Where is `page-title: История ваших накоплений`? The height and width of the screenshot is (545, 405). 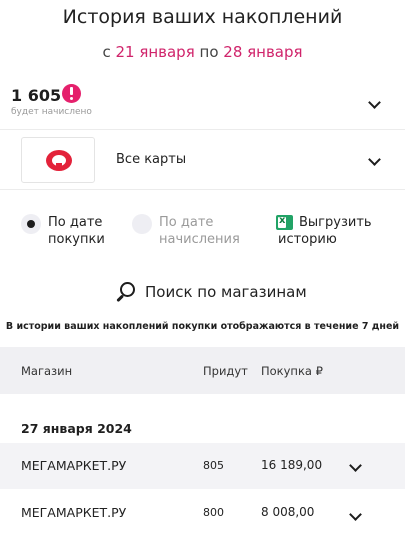 page-title: История ваших накоплений is located at coordinates (202, 17).